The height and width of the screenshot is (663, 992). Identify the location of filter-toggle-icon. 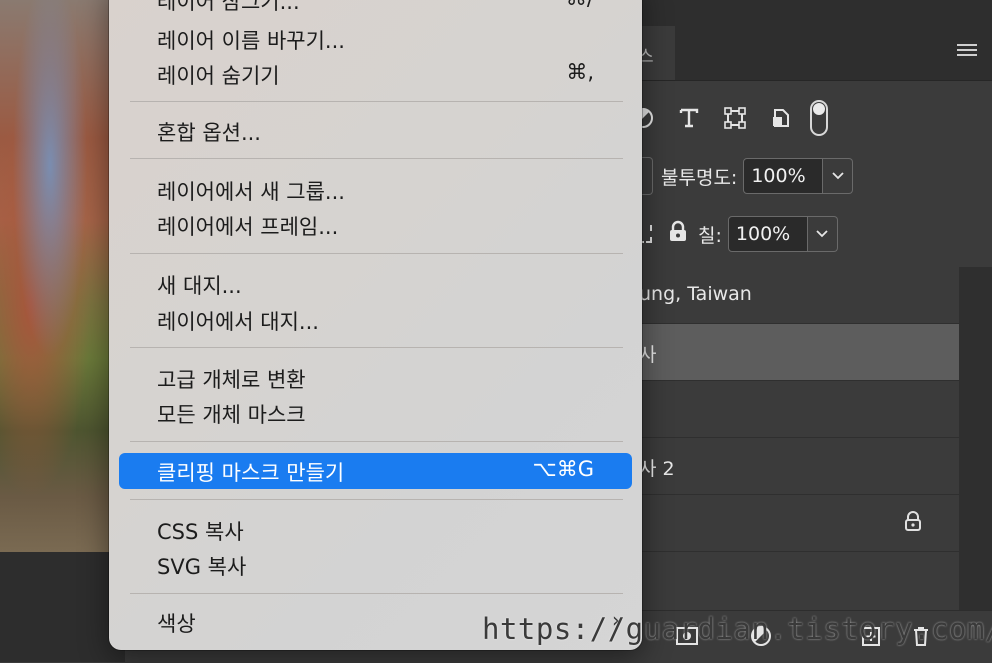
(819, 118).